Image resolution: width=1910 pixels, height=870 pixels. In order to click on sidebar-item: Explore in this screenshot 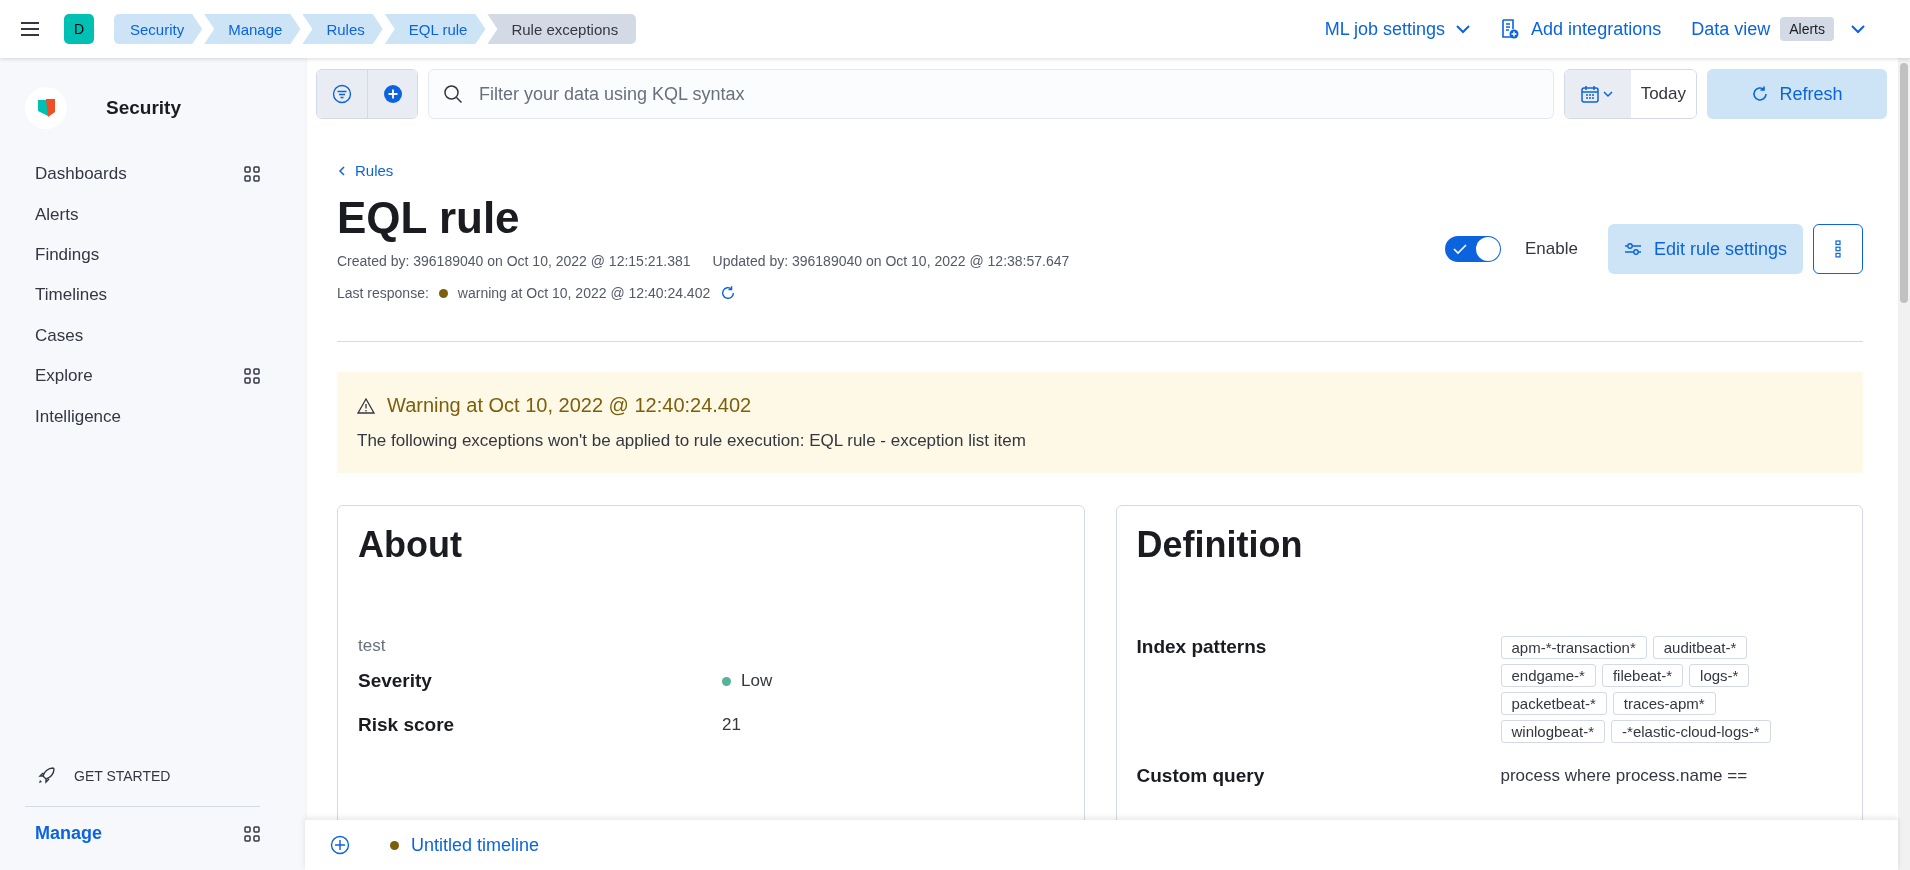, I will do `click(64, 376)`.